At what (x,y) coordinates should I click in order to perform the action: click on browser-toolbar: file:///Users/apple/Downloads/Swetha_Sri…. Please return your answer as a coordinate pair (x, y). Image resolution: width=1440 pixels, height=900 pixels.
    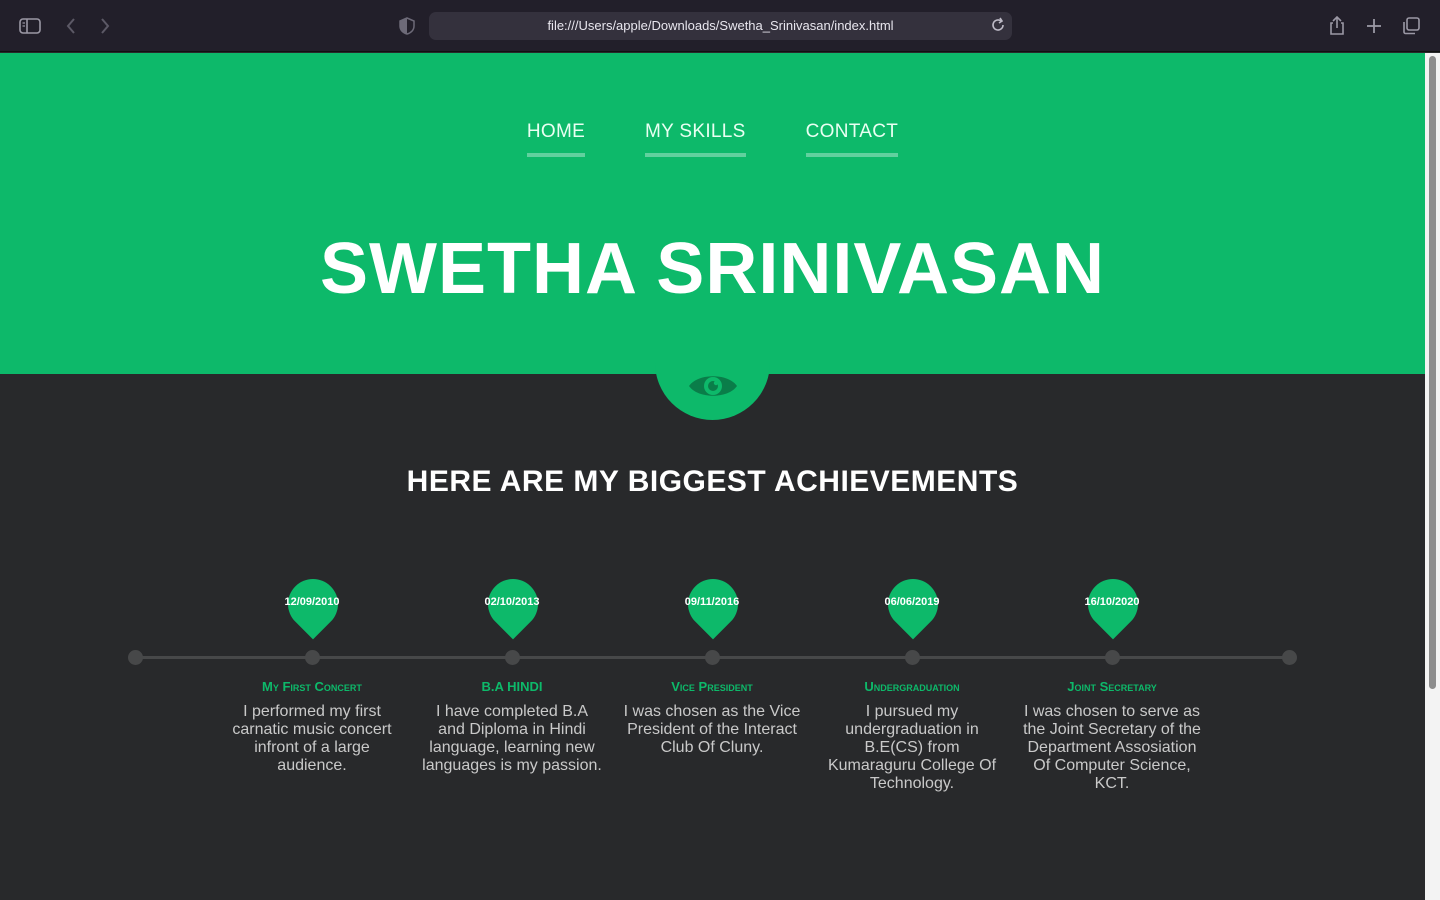
    Looking at the image, I should click on (720, 26).